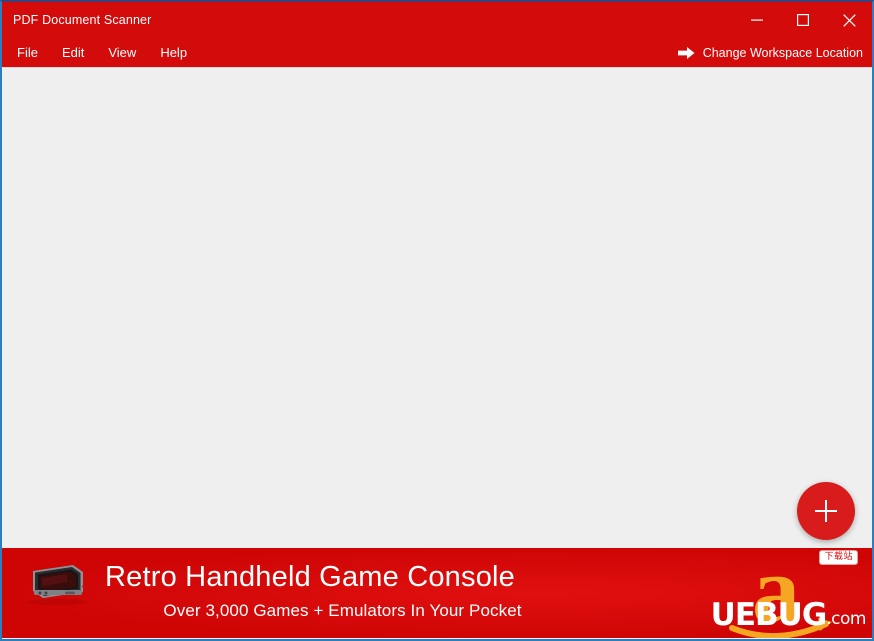 Image resolution: width=874 pixels, height=641 pixels. What do you see at coordinates (838, 557) in the screenshot?
I see `download-site-badge: 下载站` at bounding box center [838, 557].